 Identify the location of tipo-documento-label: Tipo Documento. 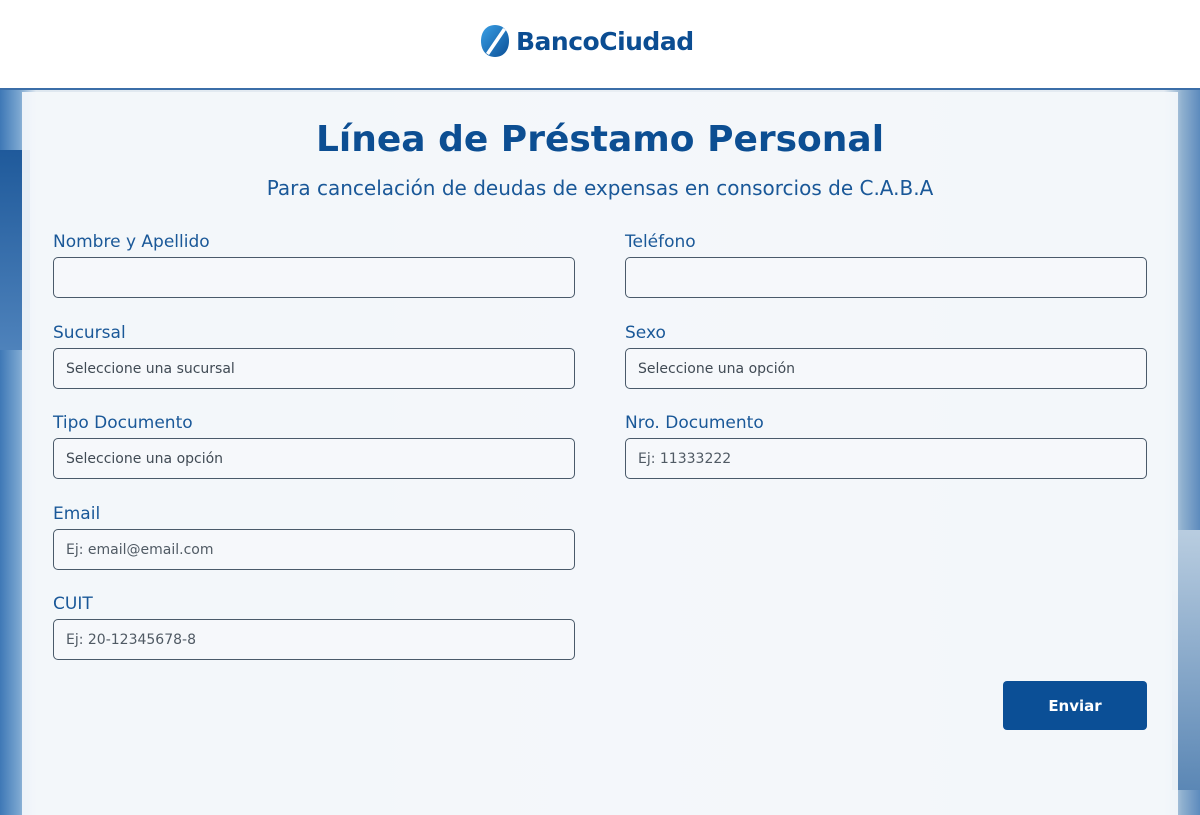
(123, 423).